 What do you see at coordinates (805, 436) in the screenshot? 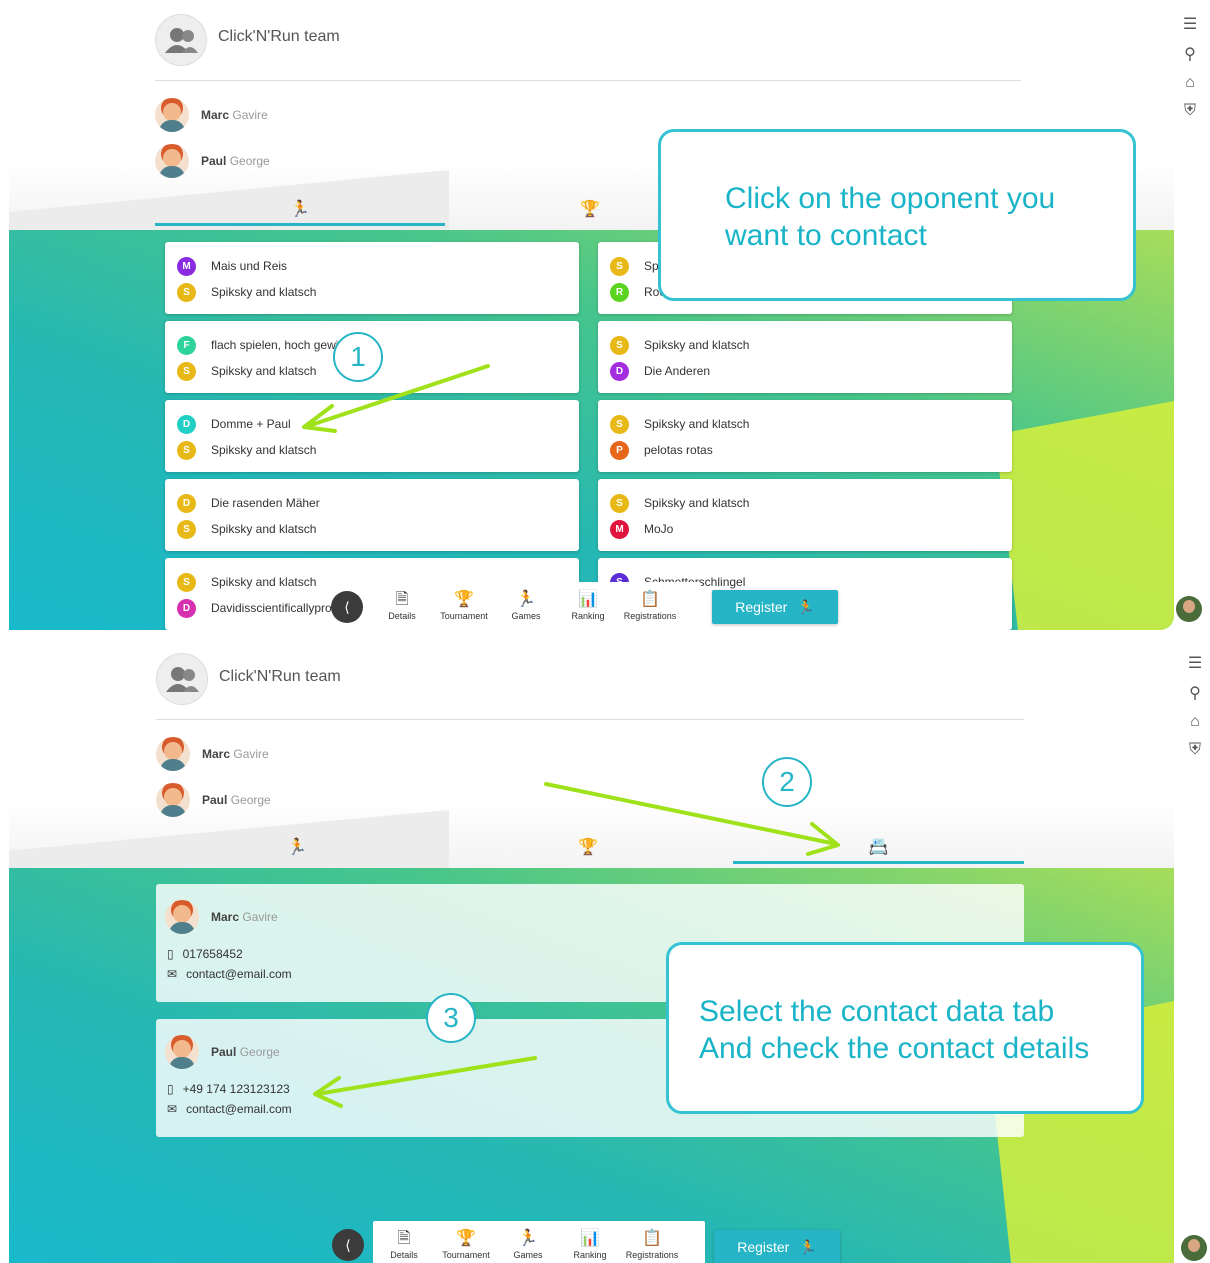
I see `game-card: S Spiksky and klatsch Ppelotas rotas` at bounding box center [805, 436].